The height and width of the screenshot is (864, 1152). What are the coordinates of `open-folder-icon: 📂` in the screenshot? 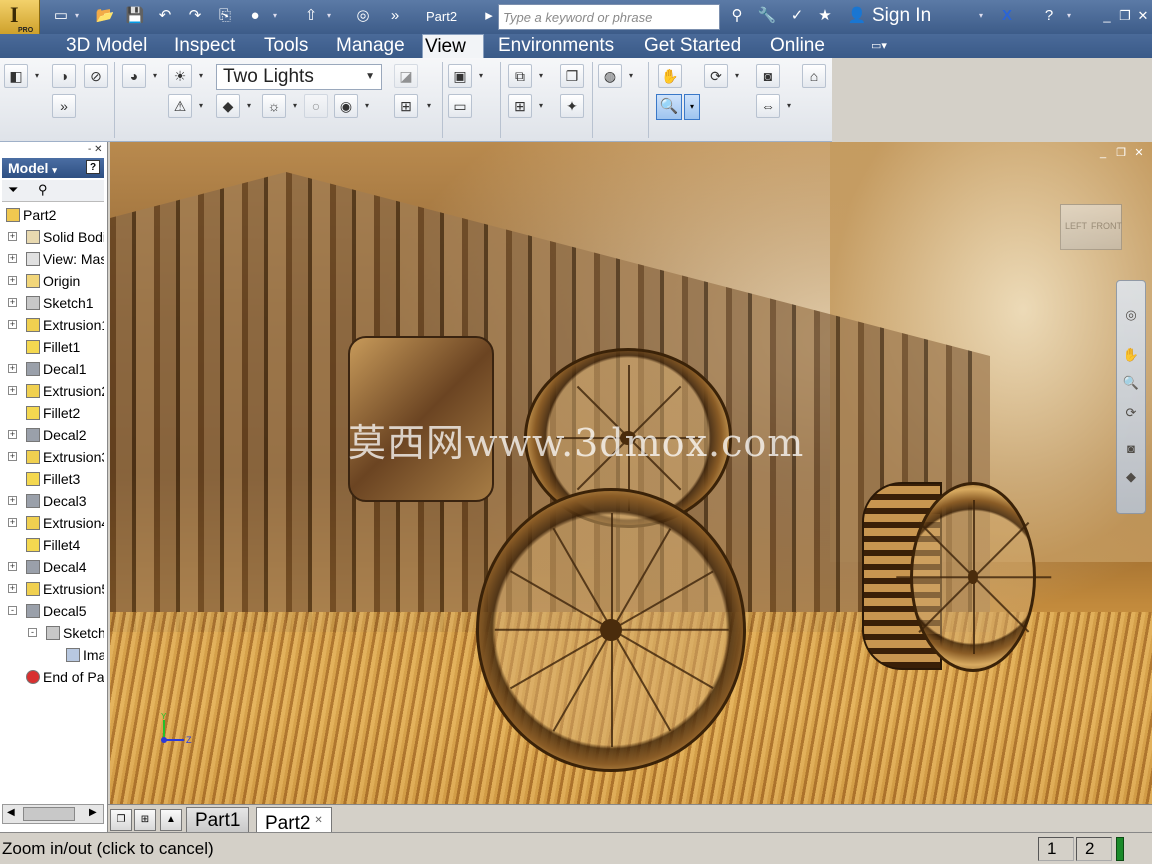 It's located at (105, 16).